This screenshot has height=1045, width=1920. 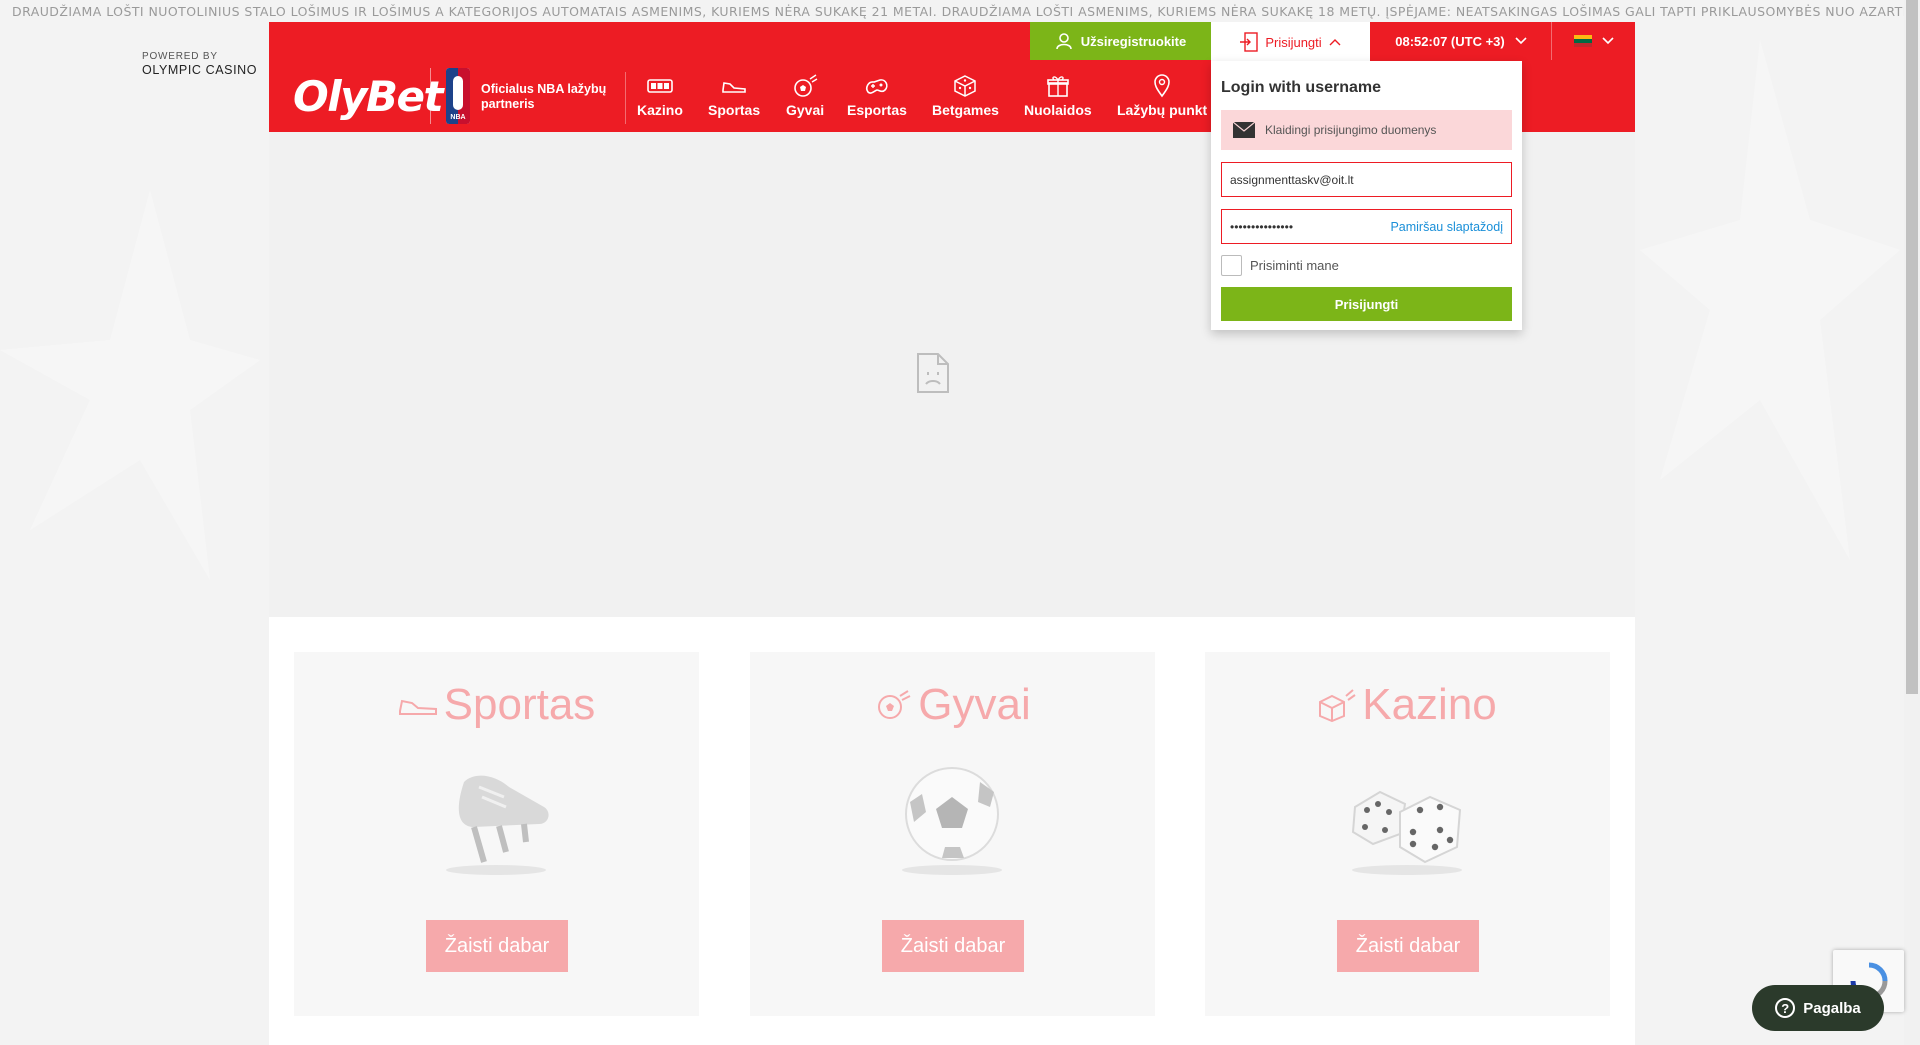 What do you see at coordinates (497, 825) in the screenshot?
I see `football-boot-image` at bounding box center [497, 825].